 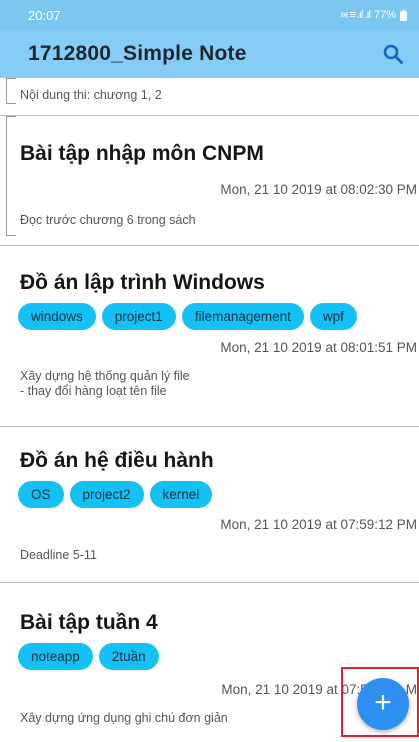 I want to click on tag-chip: kernel, so click(x=181, y=494).